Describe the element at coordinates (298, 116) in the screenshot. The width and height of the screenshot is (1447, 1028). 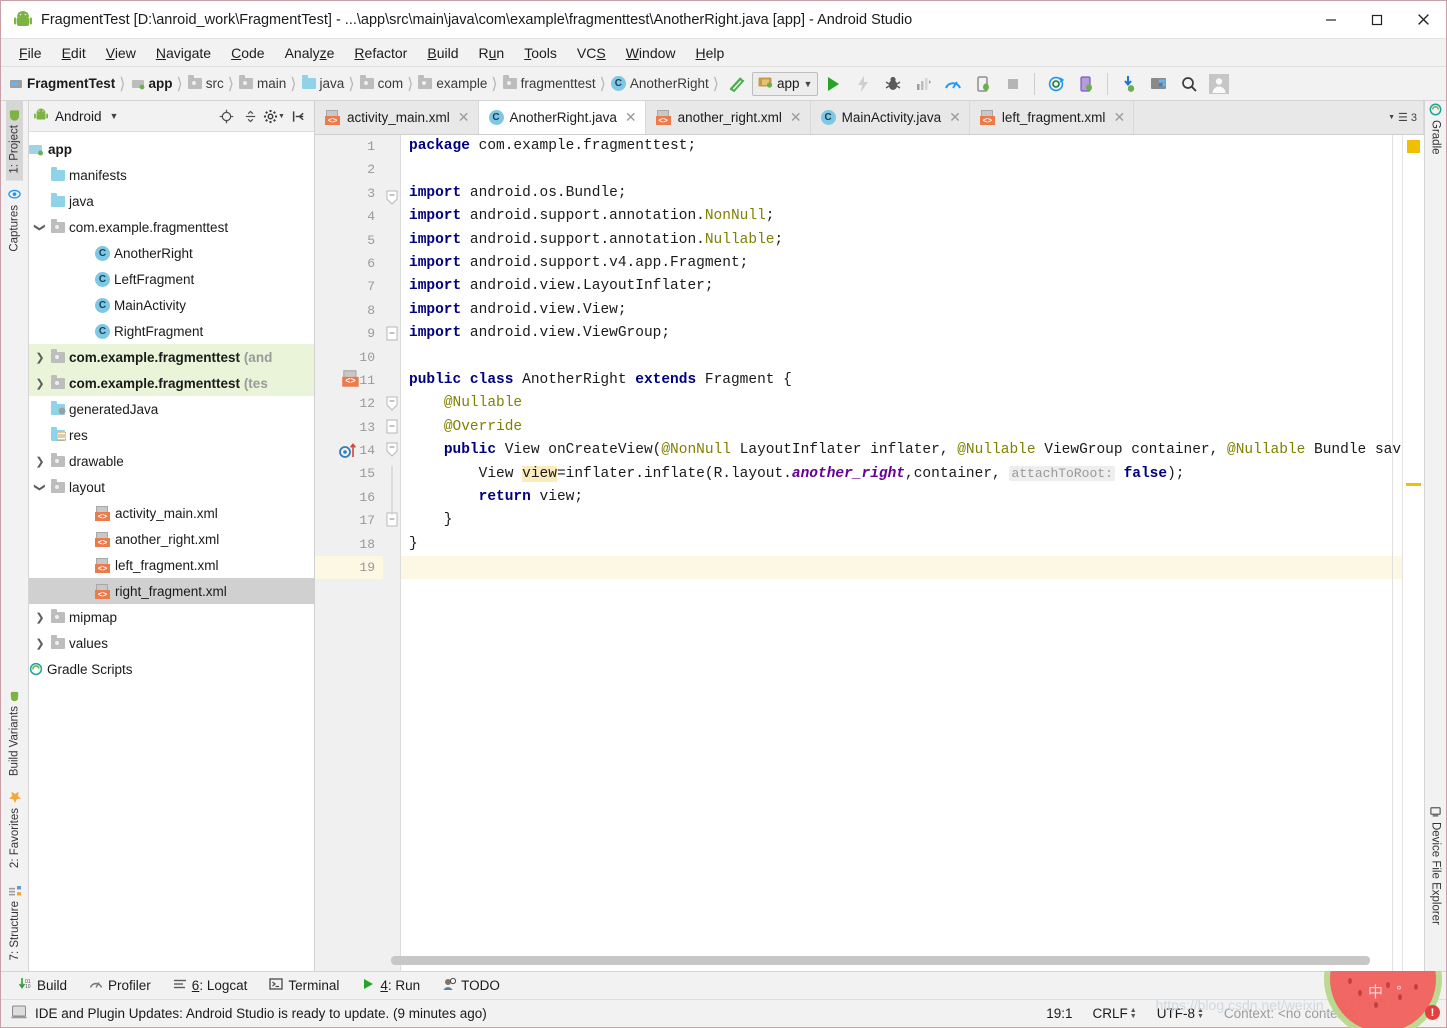
I see `hide-panel-button` at that location.